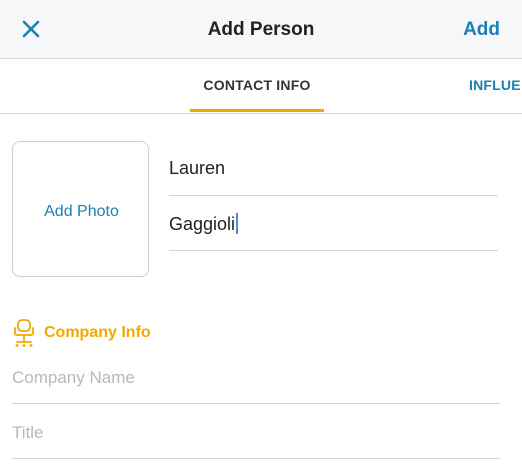  I want to click on tab-contact-info: CONTACT INFO, so click(257, 85).